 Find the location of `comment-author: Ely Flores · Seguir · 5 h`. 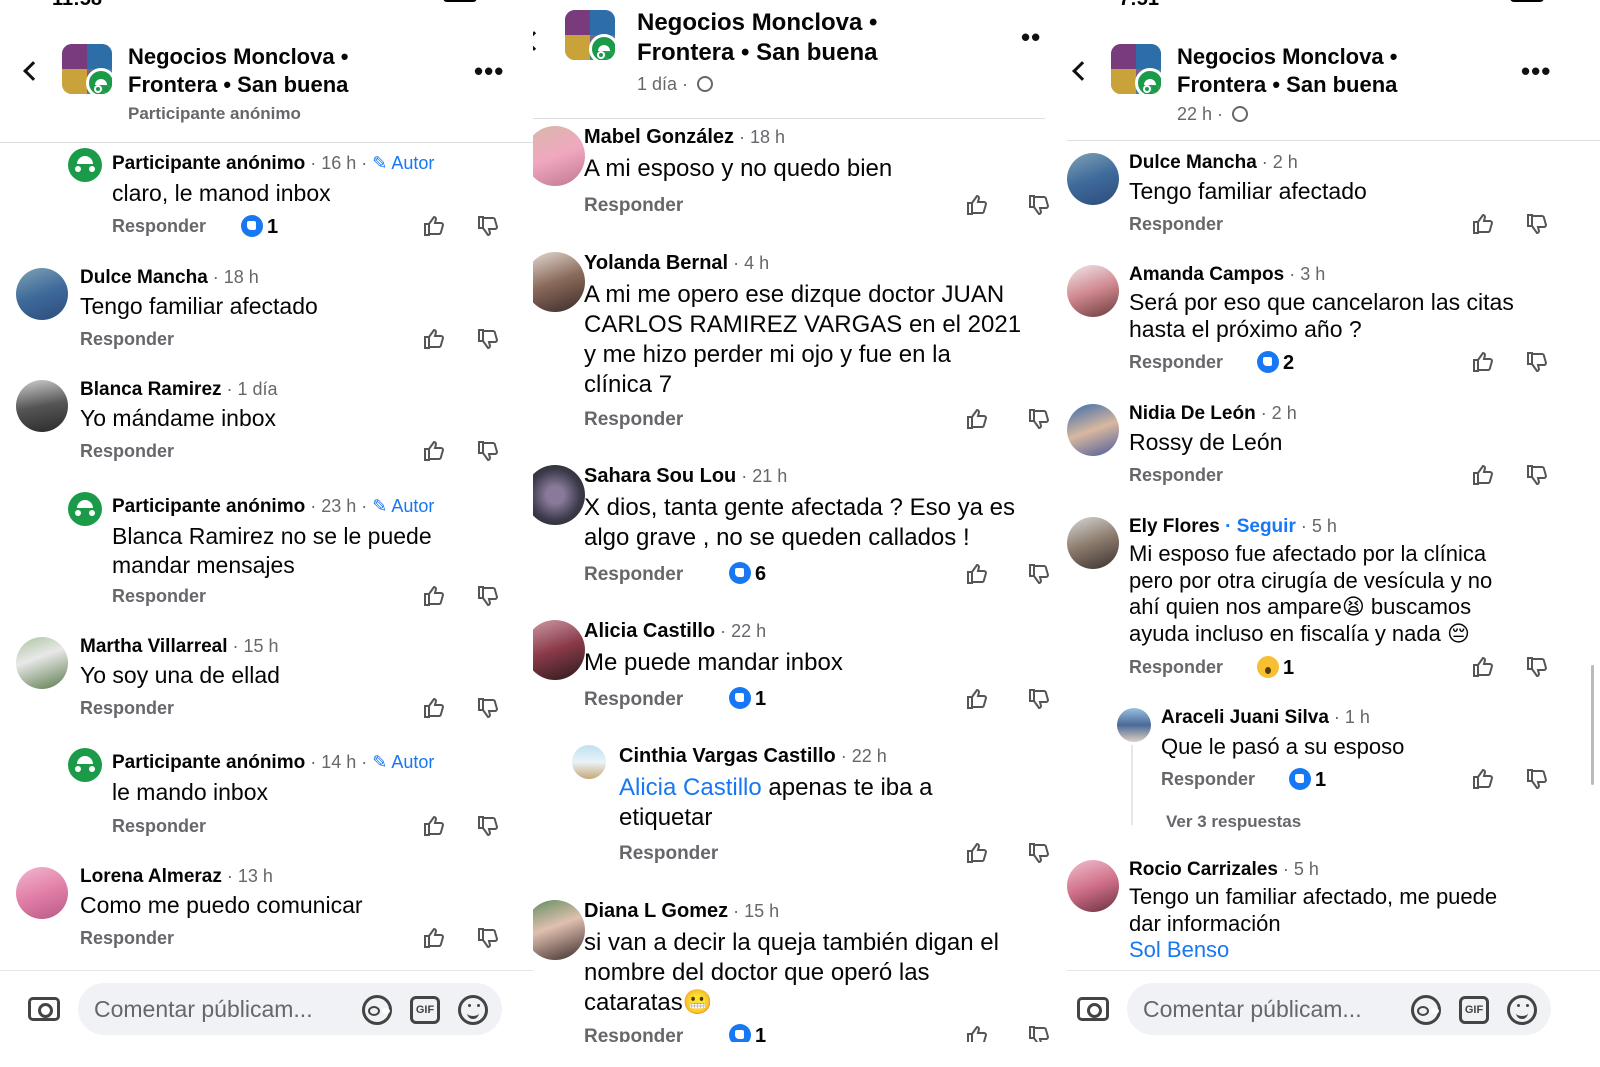

comment-author: Ely Flores · Seguir · 5 h is located at coordinates (1233, 527).